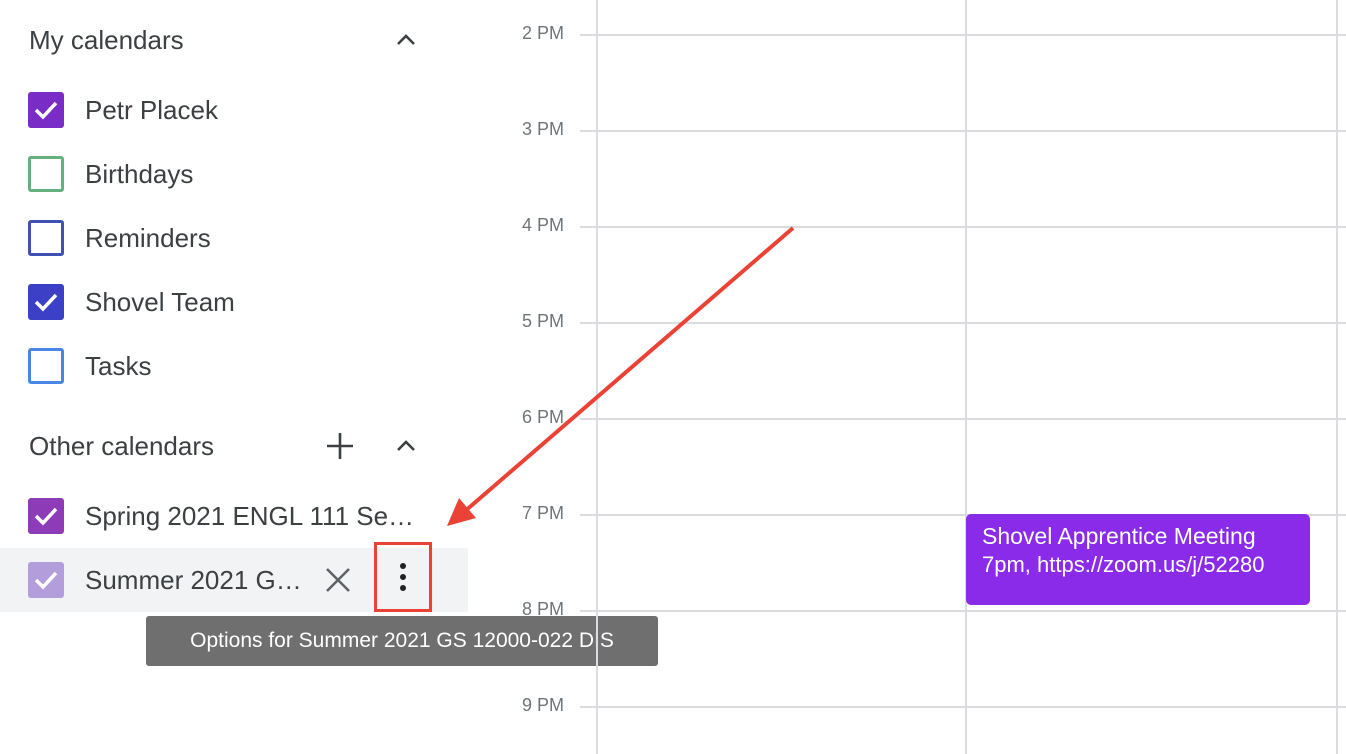 This screenshot has width=1346, height=754. I want to click on close-icon, so click(338, 580).